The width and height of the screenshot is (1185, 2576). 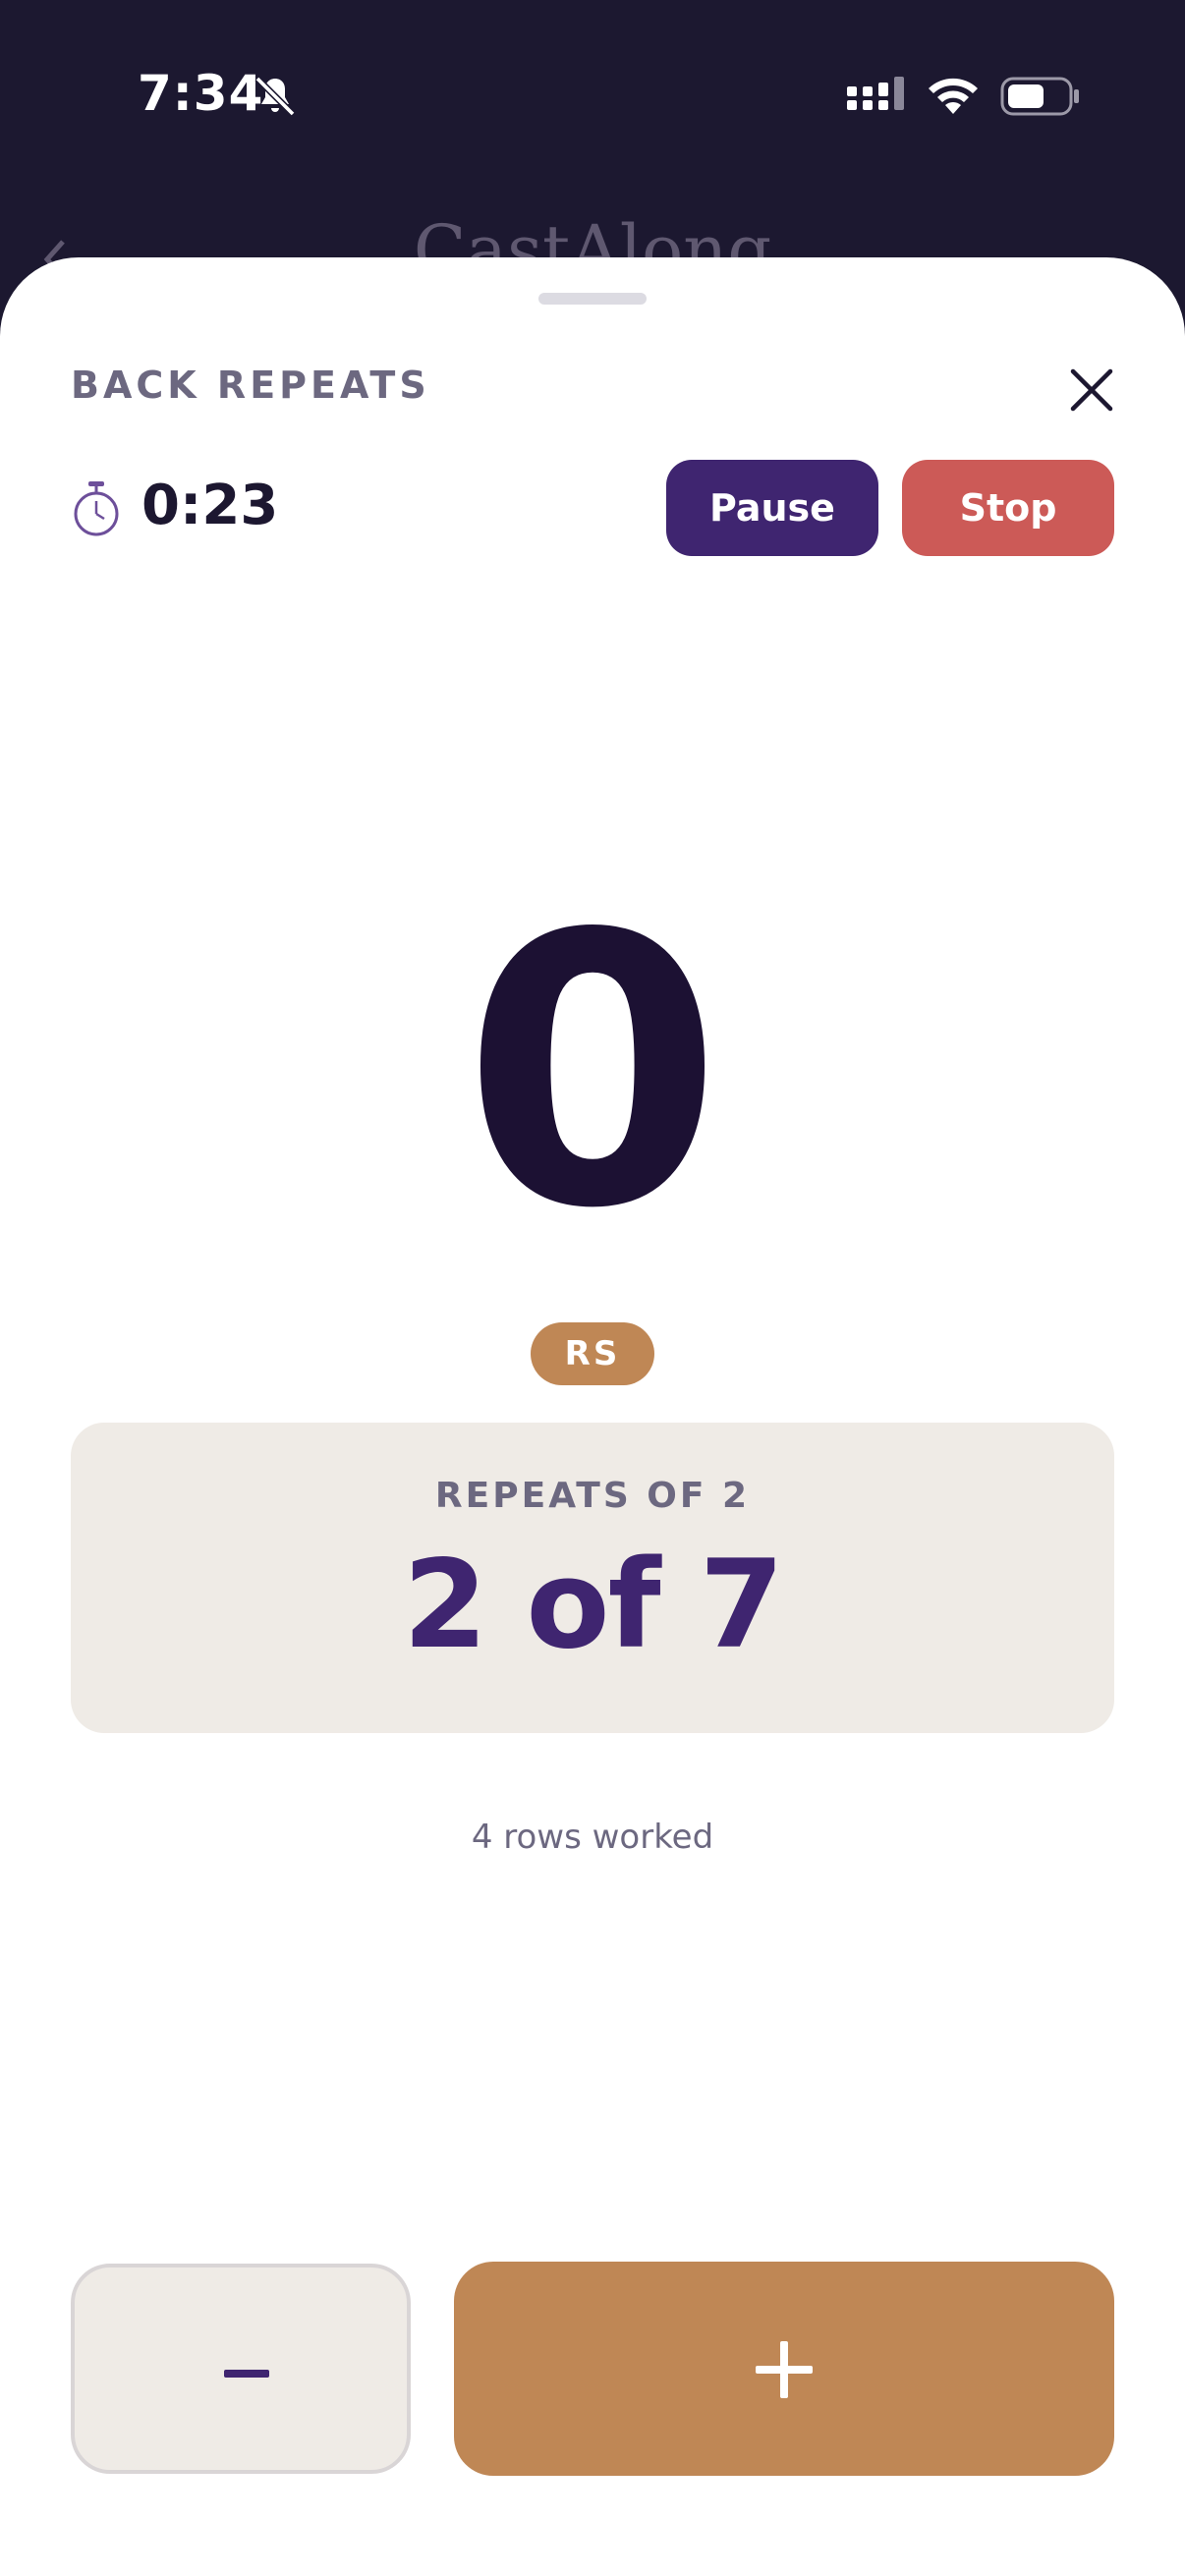 What do you see at coordinates (210, 505) in the screenshot?
I see `timer-value: 0:23` at bounding box center [210, 505].